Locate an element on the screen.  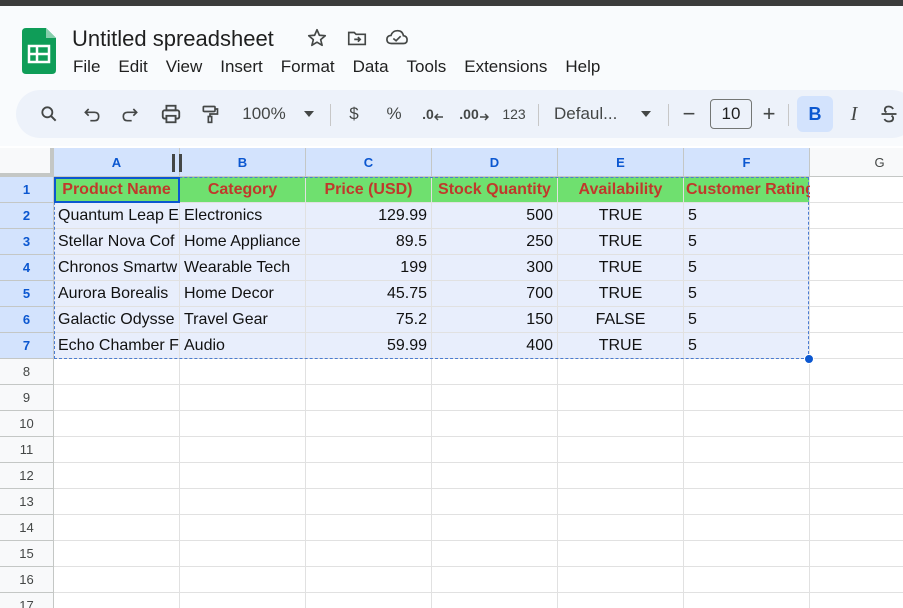
select-all-corner is located at coordinates (27, 162).